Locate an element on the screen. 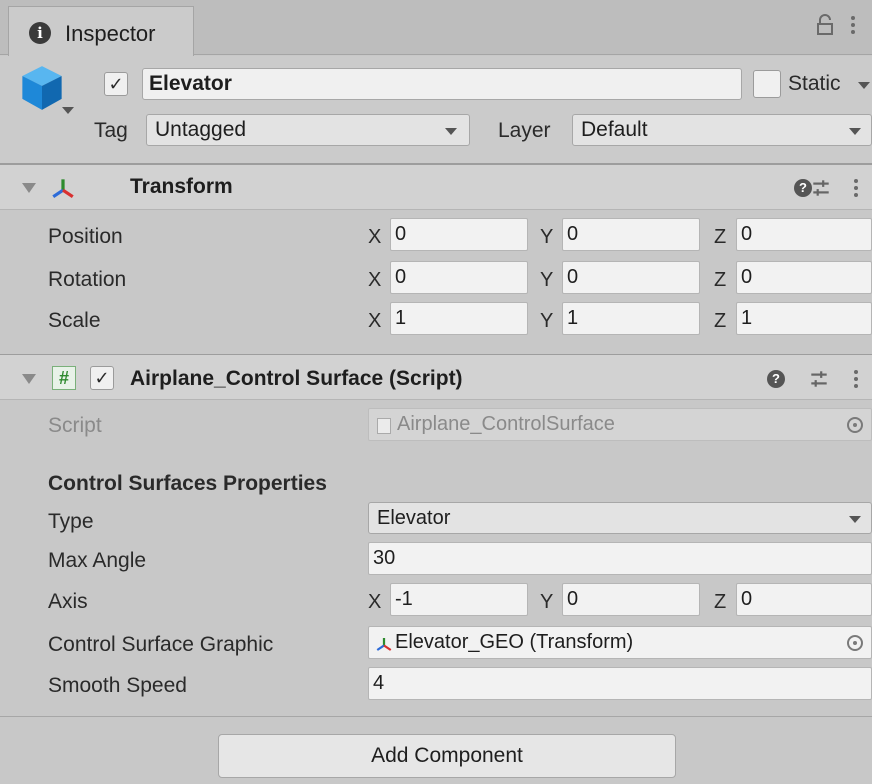 The width and height of the screenshot is (872, 784). graphic-reference-field: Elevator_GEO (Transform) is located at coordinates (620, 642).